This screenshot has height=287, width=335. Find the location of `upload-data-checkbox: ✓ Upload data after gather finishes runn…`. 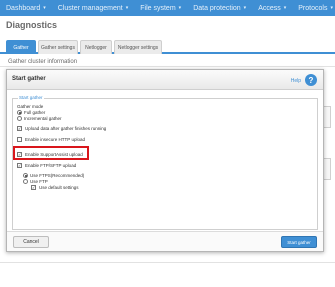

upload-data-checkbox: ✓ Upload data after gather finishes runn… is located at coordinates (61, 128).